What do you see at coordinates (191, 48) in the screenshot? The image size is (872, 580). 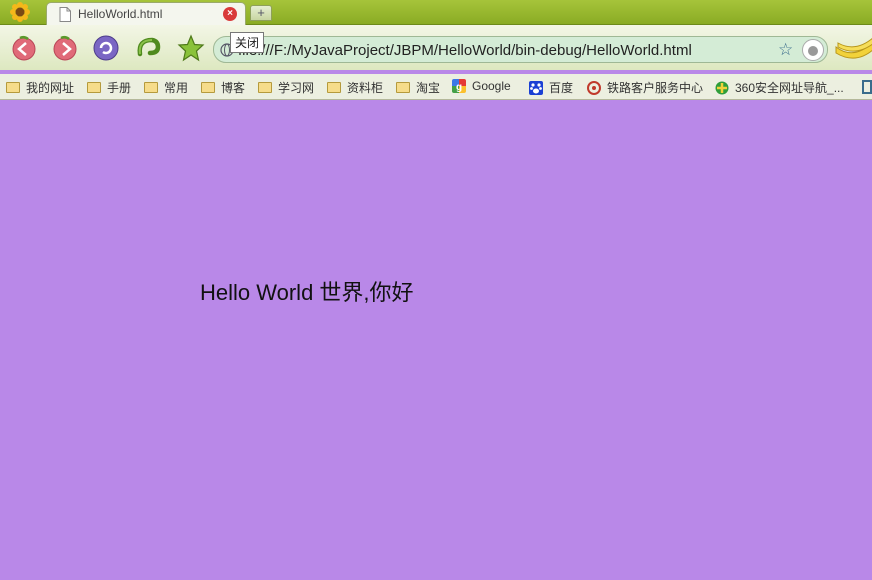 I see `favorites-star-button` at bounding box center [191, 48].